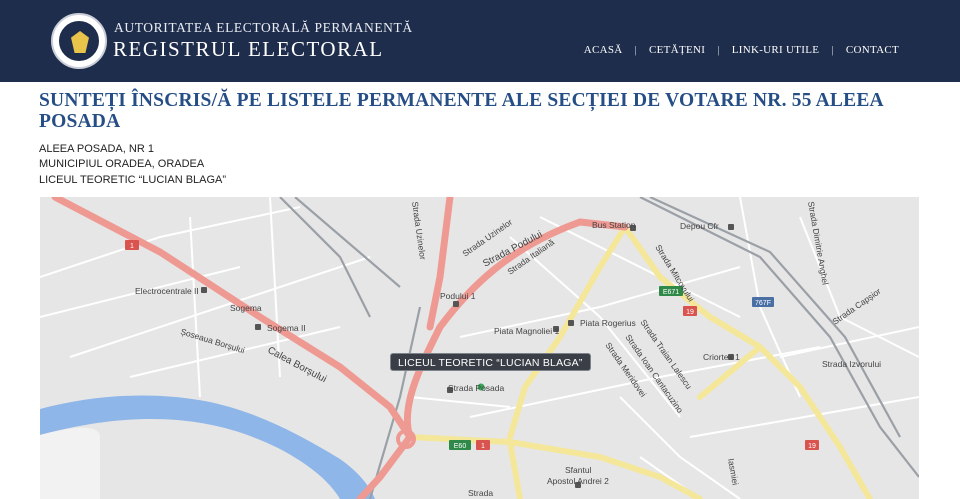 The image size is (960, 499). What do you see at coordinates (286, 328) in the screenshot?
I see `label-sogema-2: Sogema II` at bounding box center [286, 328].